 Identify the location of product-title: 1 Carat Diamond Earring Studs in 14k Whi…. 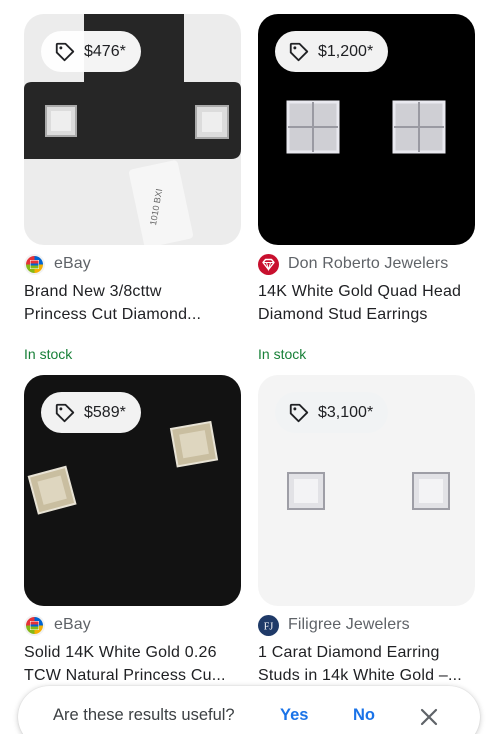
(366, 664).